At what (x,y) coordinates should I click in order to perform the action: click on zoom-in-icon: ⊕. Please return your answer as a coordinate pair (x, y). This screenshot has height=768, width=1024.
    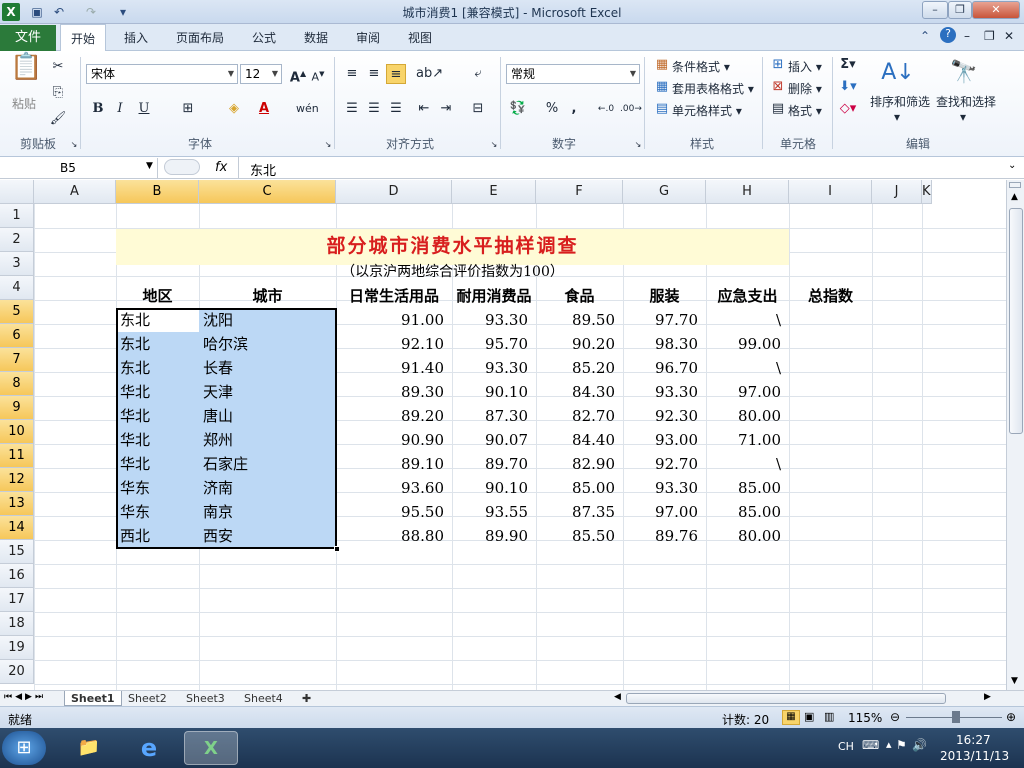
    Looking at the image, I should click on (1011, 717).